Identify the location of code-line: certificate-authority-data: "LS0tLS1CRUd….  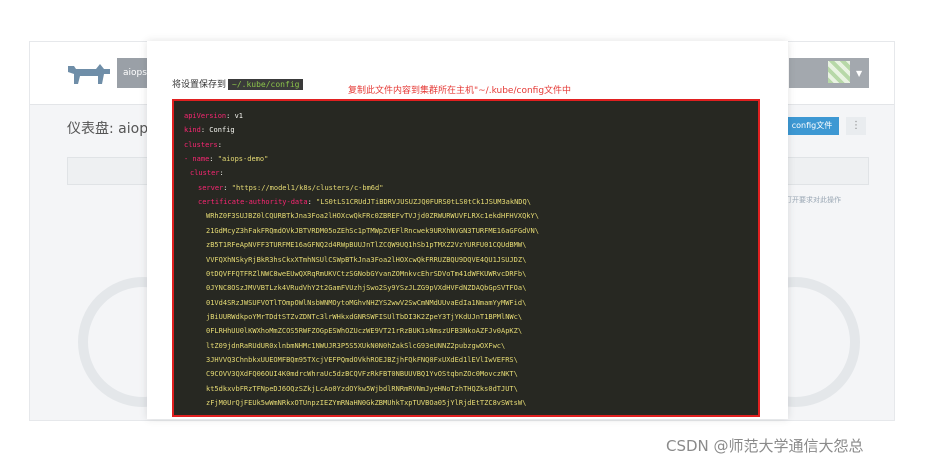
(364, 202).